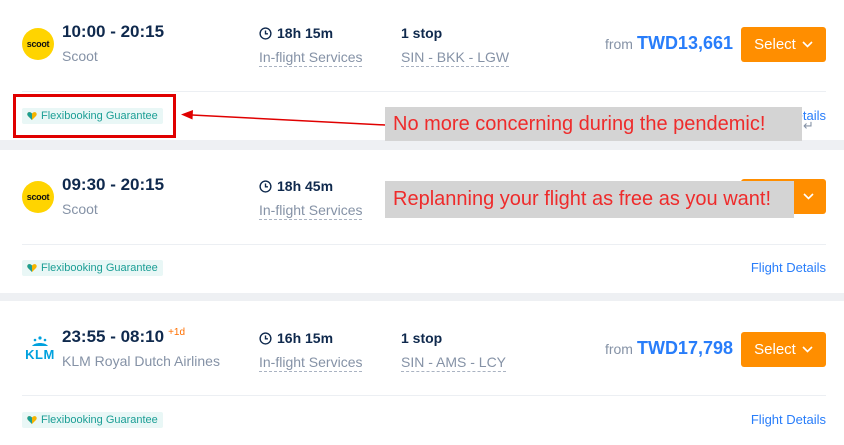 The height and width of the screenshot is (445, 844). What do you see at coordinates (177, 333) in the screenshot?
I see `day-offset: +1d` at bounding box center [177, 333].